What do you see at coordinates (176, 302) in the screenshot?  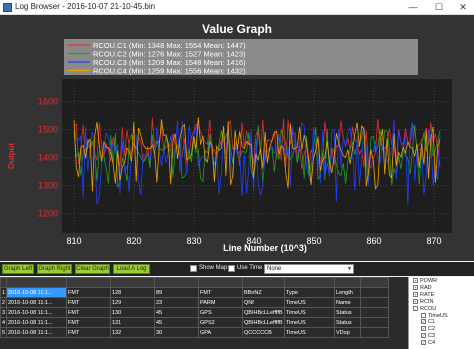 I see `table-cell: 23` at bounding box center [176, 302].